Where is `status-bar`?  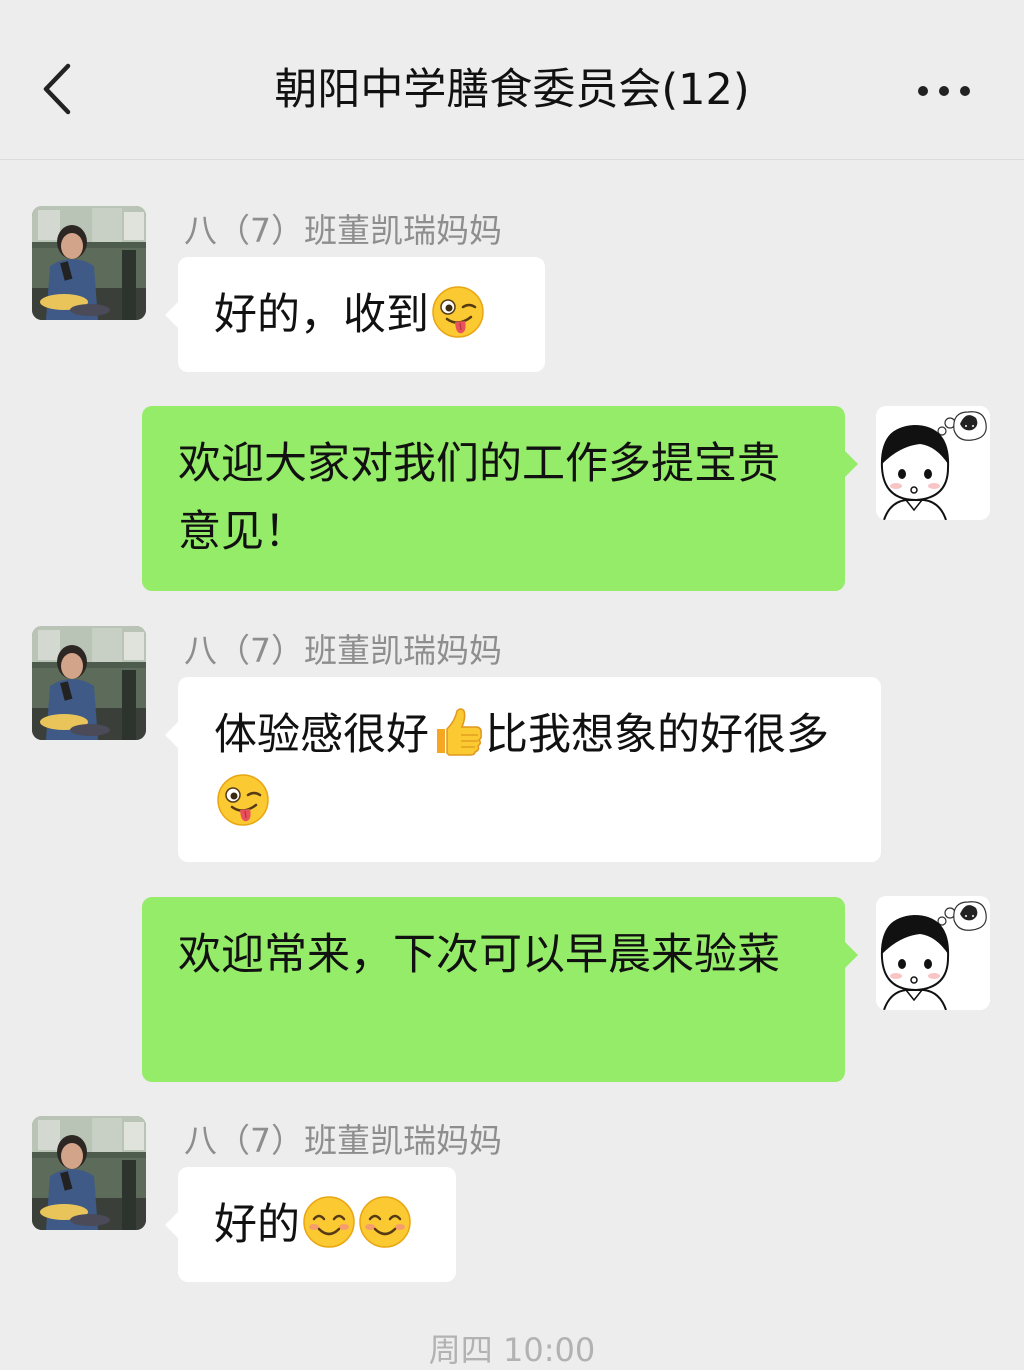 status-bar is located at coordinates (512, 5).